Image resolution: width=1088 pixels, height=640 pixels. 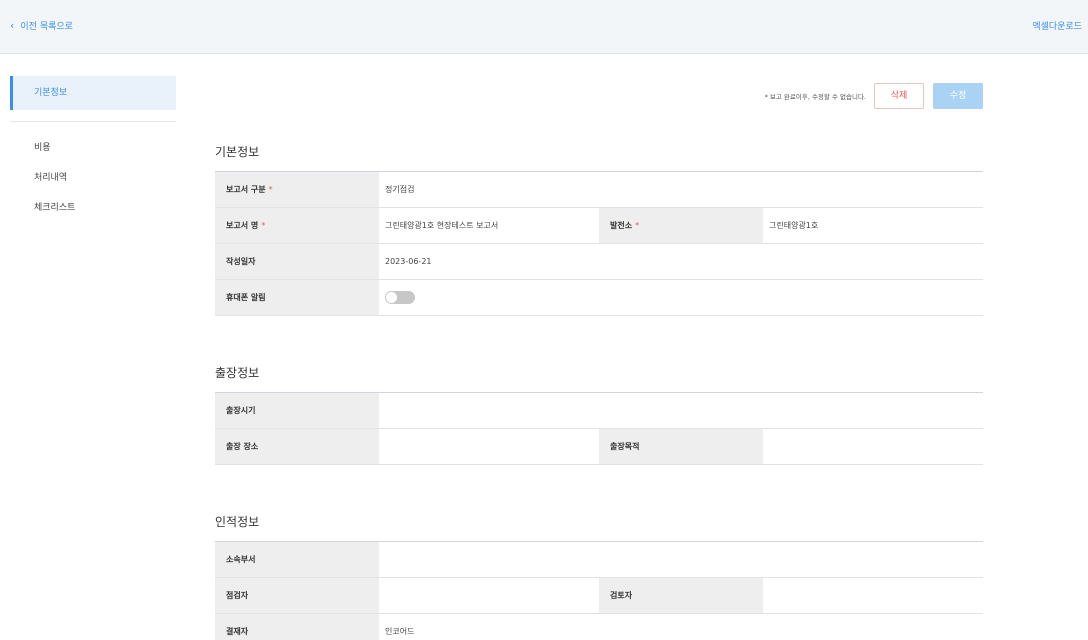 What do you see at coordinates (815, 97) in the screenshot?
I see `edit-notice: * 보고 완료이후, 수정할 수 없습니다.` at bounding box center [815, 97].